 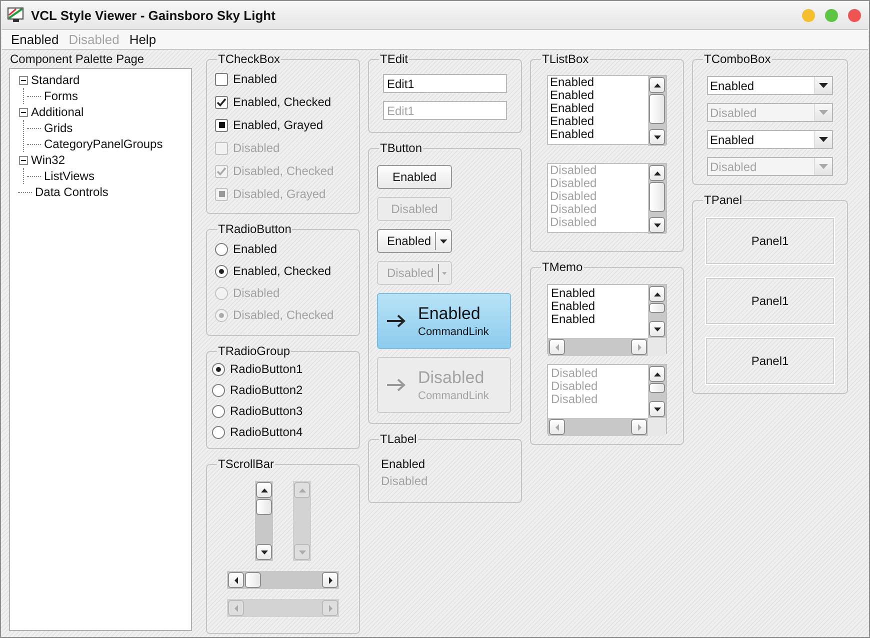 I want to click on tree-item: Forms, so click(x=61, y=96).